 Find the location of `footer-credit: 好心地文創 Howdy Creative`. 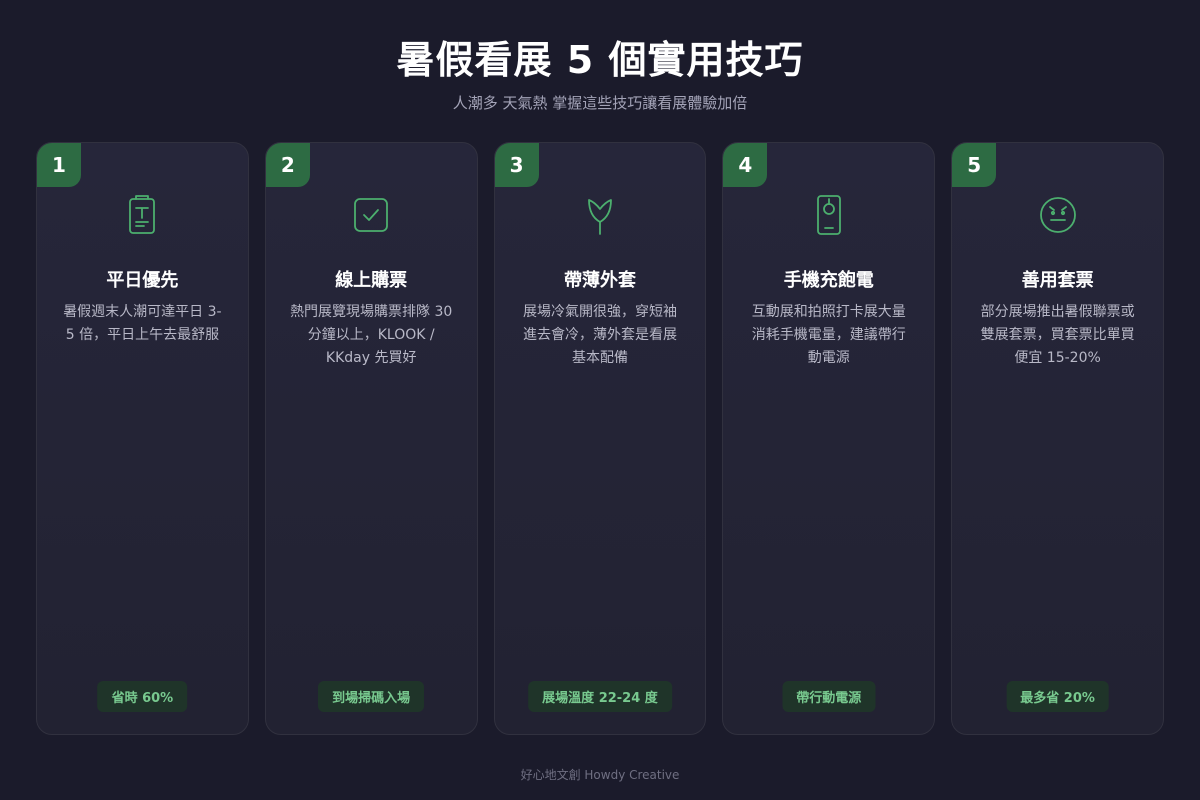

footer-credit: 好心地文創 Howdy Creative is located at coordinates (600, 775).